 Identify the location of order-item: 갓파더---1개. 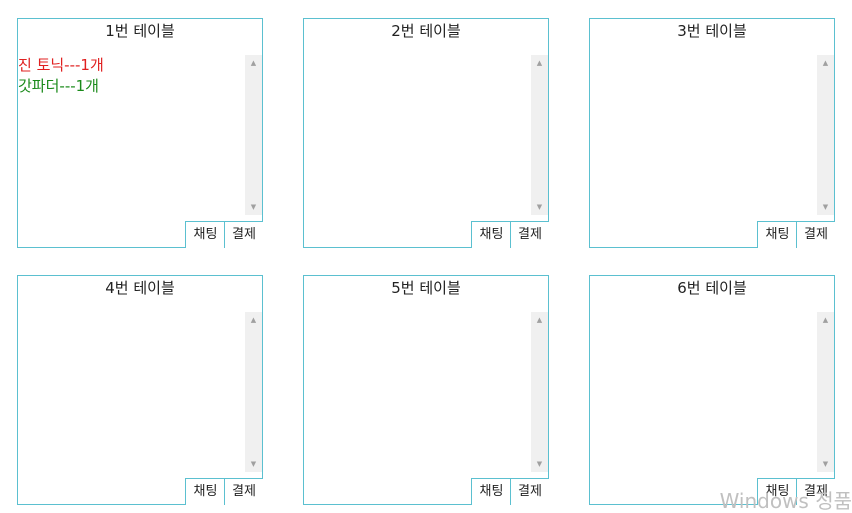
(131, 86).